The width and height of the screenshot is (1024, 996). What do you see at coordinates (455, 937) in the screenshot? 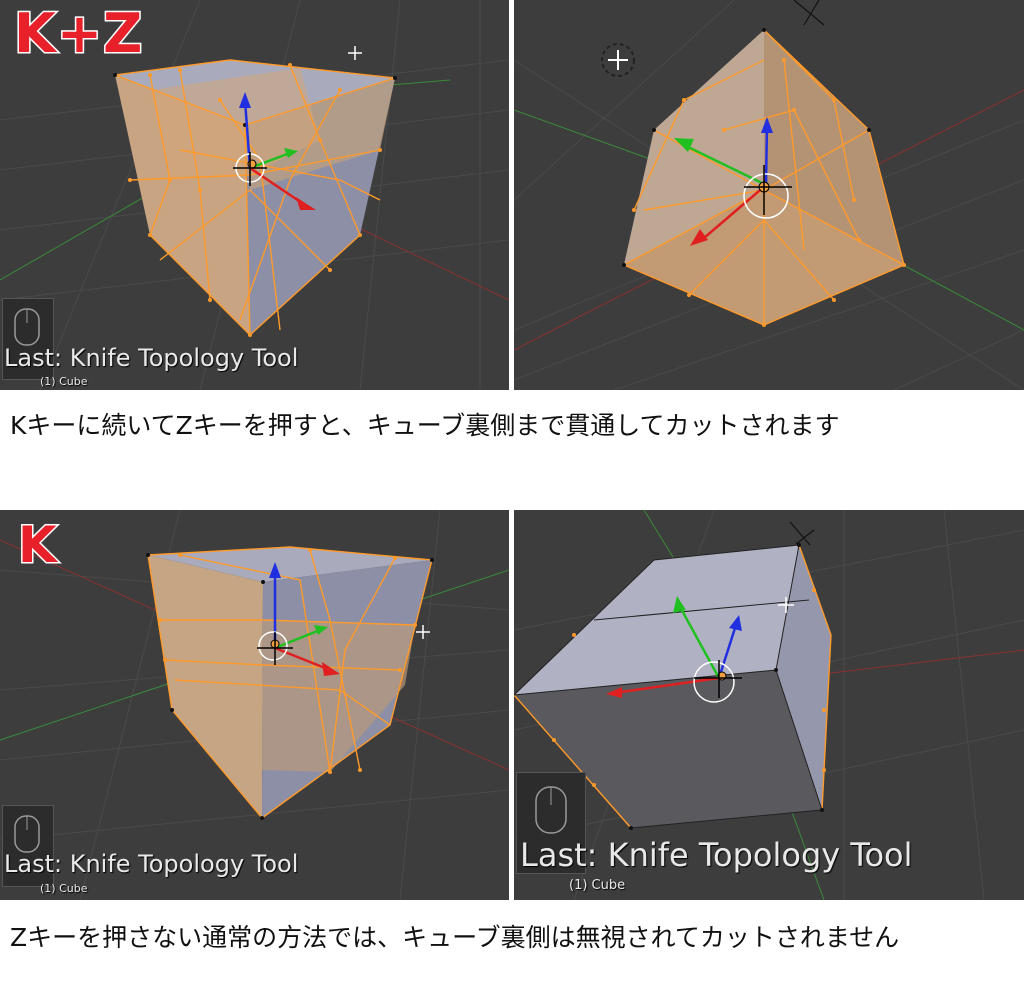
I see `caption-bottom: Zキーを押さない通常の方法では、キューブ裏側は無視されてカットされません` at bounding box center [455, 937].